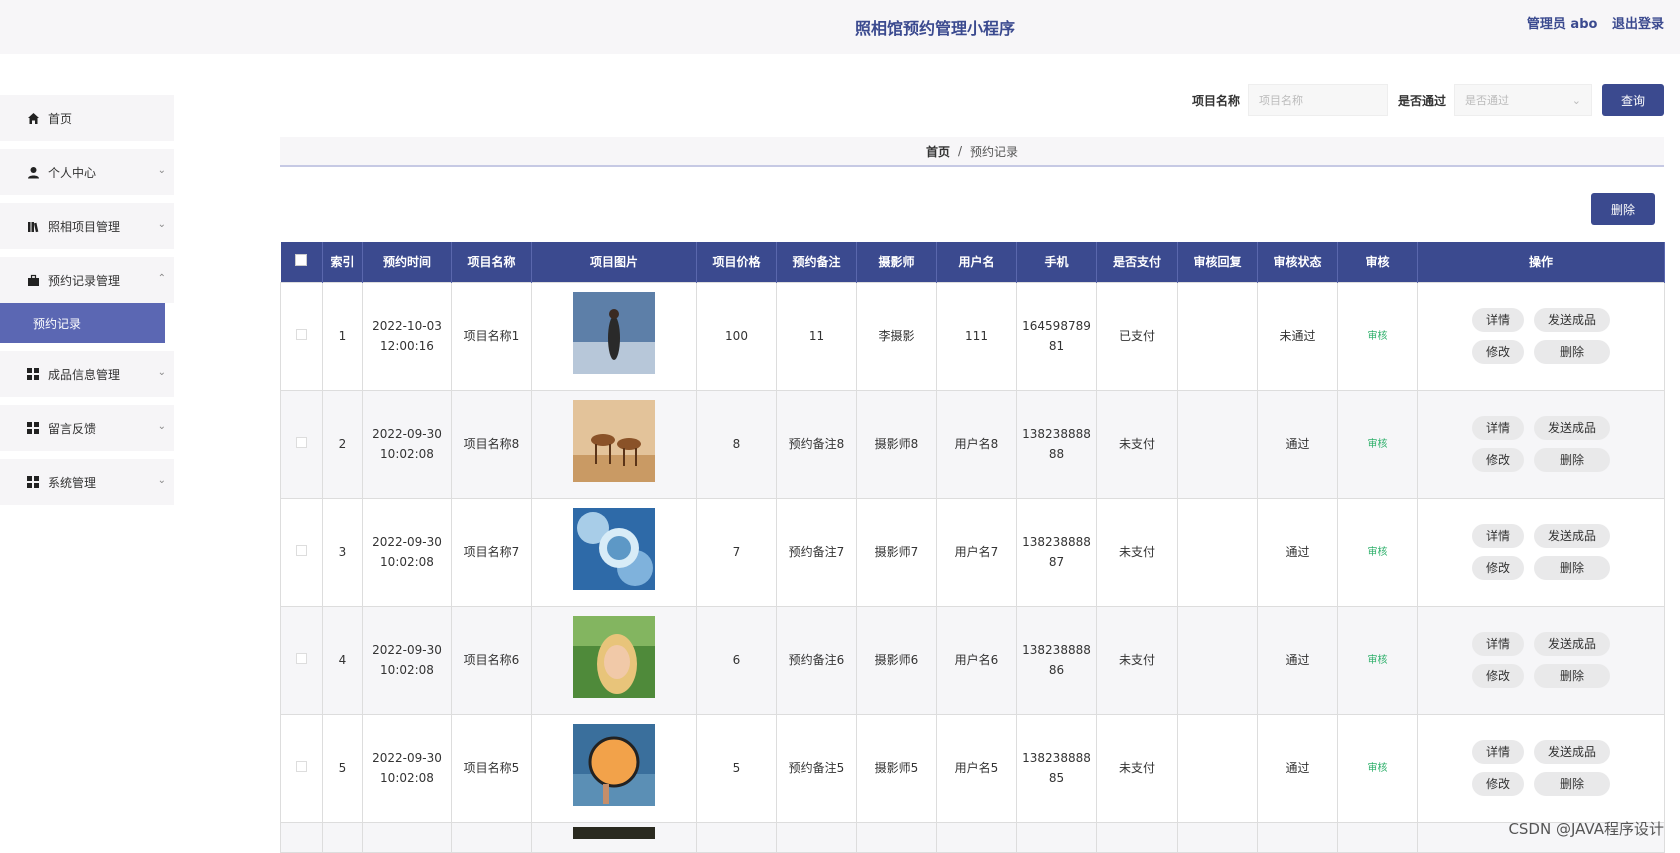 Image resolution: width=1680 pixels, height=853 pixels. Describe the element at coordinates (33, 172) in the screenshot. I see `user-icon` at that location.